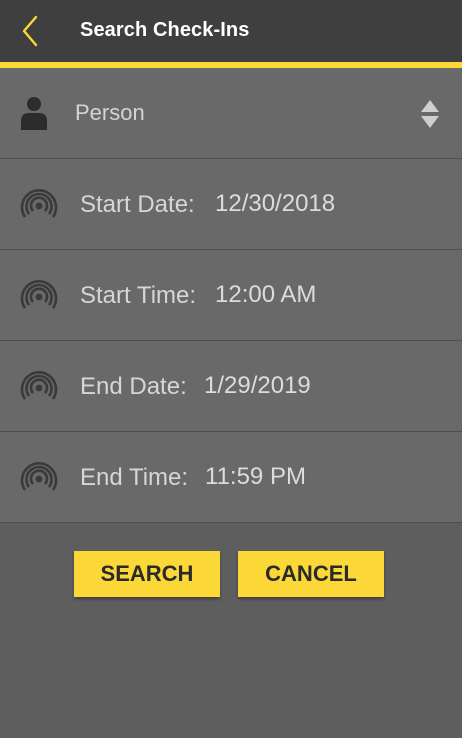 Image resolution: width=462 pixels, height=738 pixels. I want to click on chevron-left-icon, so click(30, 31).